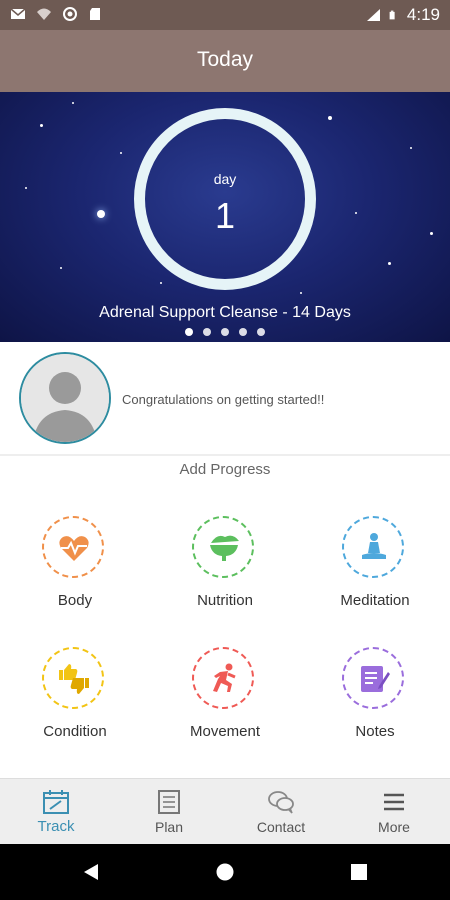  I want to click on battery-icon, so click(392, 15).